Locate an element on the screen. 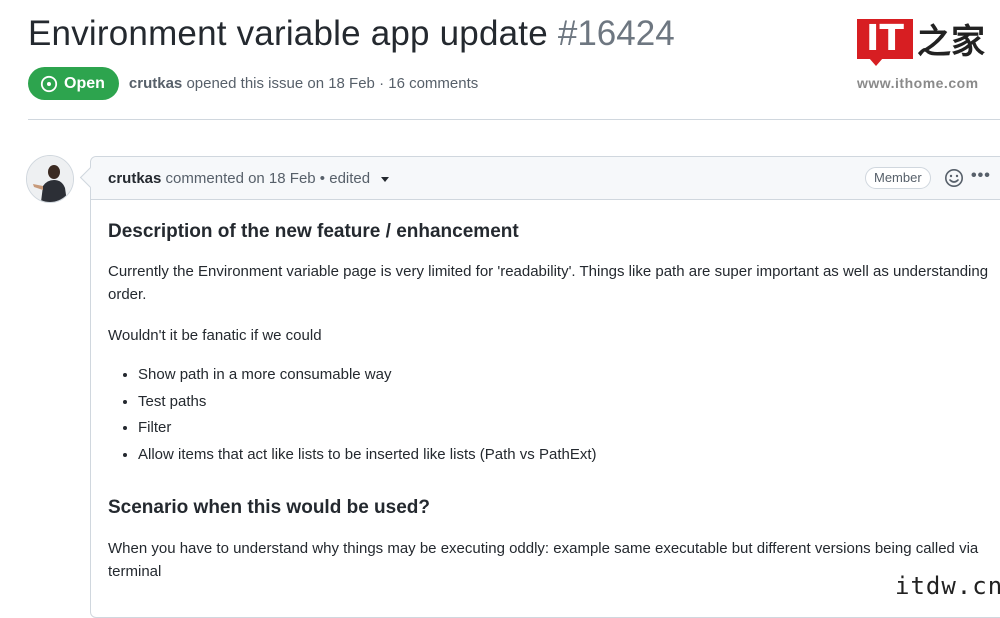 The width and height of the screenshot is (1000, 618). state-badge: Open is located at coordinates (73, 83).